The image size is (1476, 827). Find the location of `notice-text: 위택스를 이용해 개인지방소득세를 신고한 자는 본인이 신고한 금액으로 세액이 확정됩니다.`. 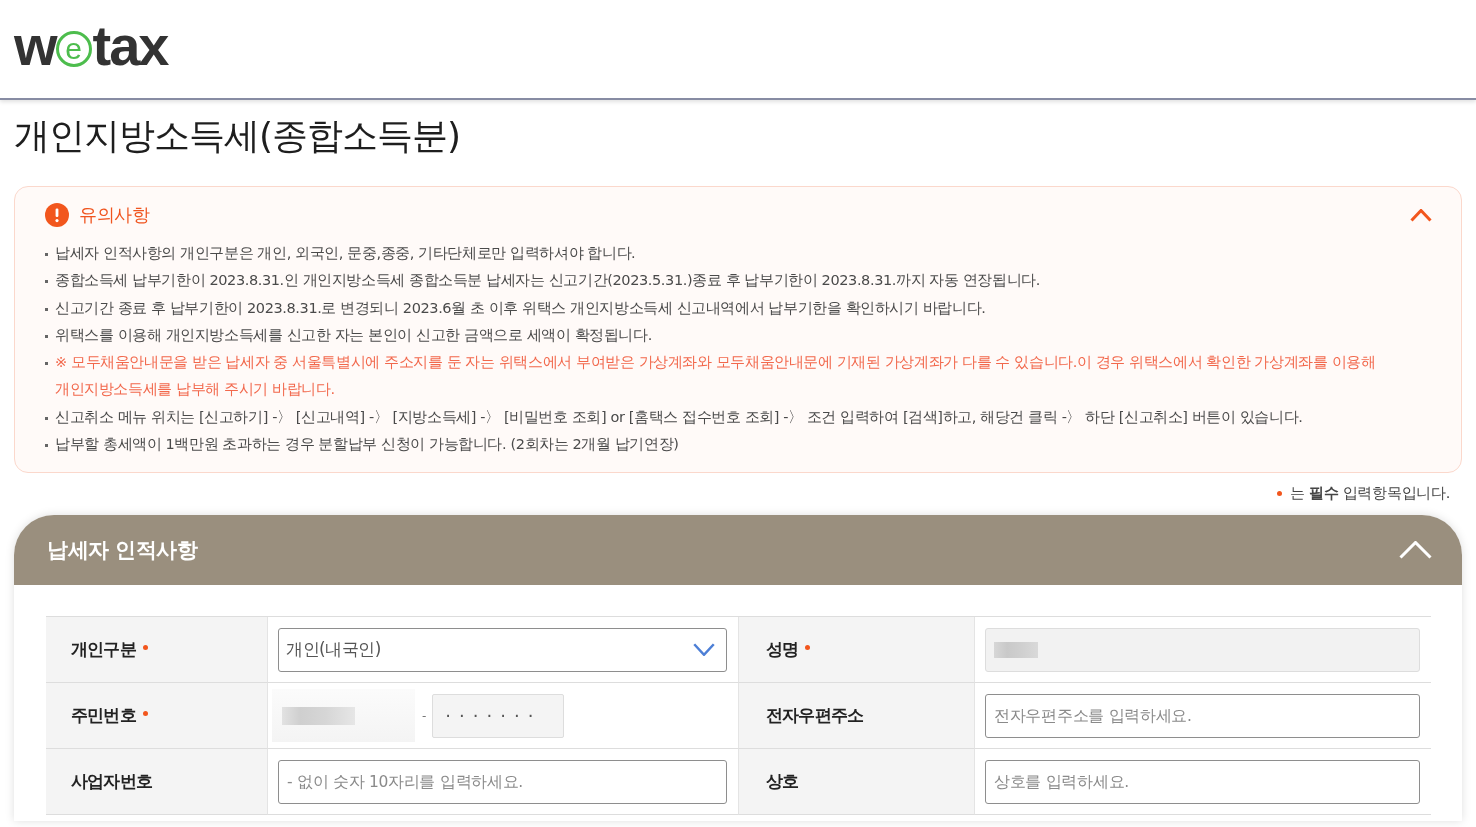

notice-text: 위택스를 이용해 개인지방소득세를 신고한 자는 본인이 신고한 금액으로 세액이 확정됩니다. is located at coordinates (353, 335).